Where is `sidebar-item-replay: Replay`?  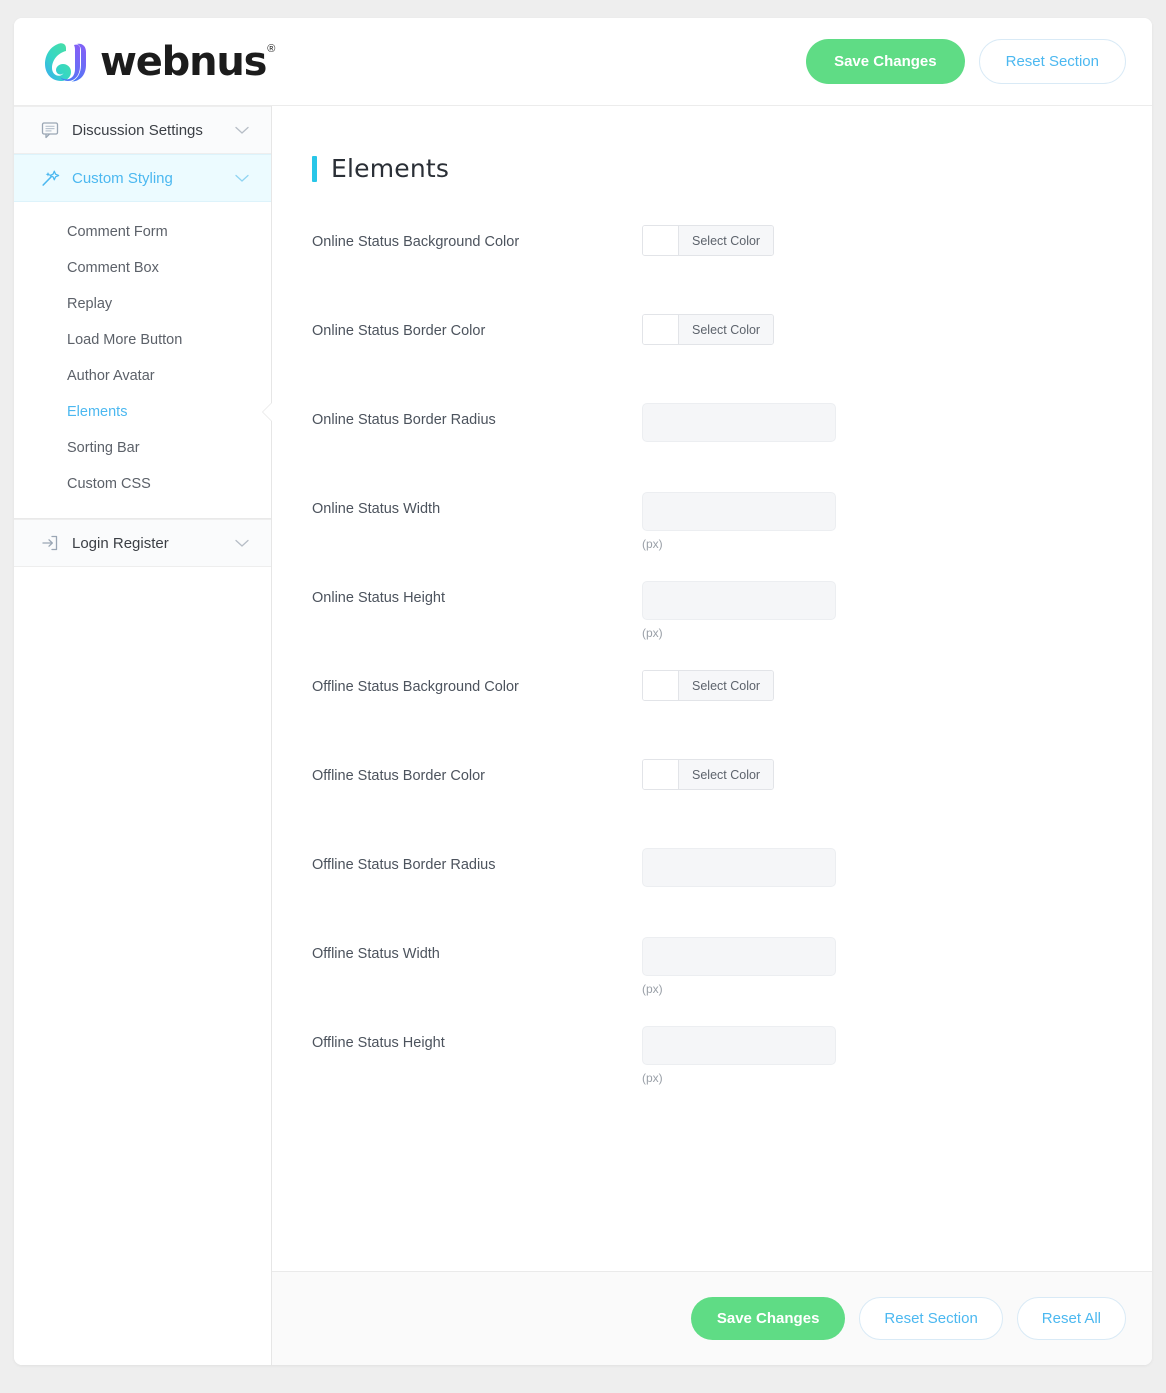
sidebar-item-replay: Replay is located at coordinates (142, 304).